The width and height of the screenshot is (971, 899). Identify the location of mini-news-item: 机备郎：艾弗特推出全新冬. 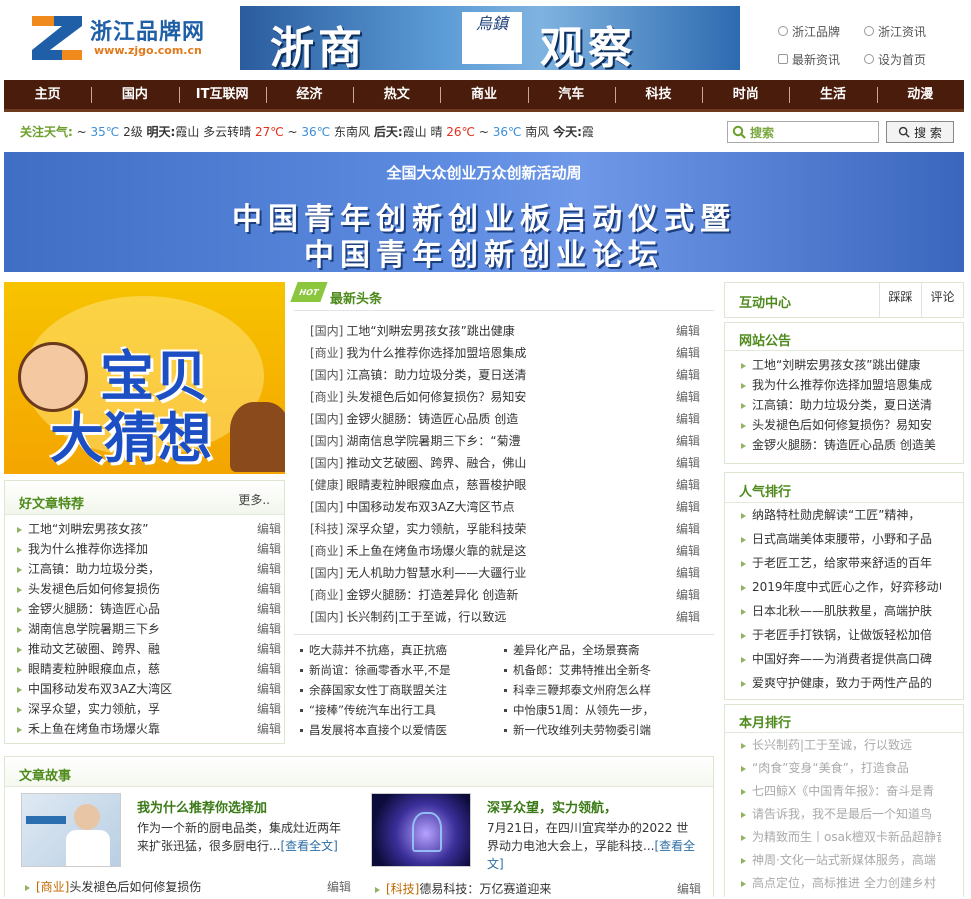
(602, 670).